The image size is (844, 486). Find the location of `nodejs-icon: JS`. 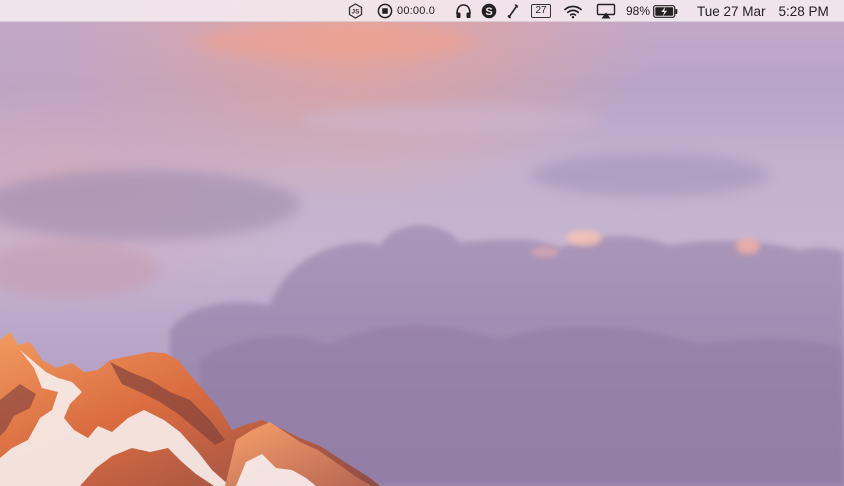

nodejs-icon: JS is located at coordinates (355, 11).